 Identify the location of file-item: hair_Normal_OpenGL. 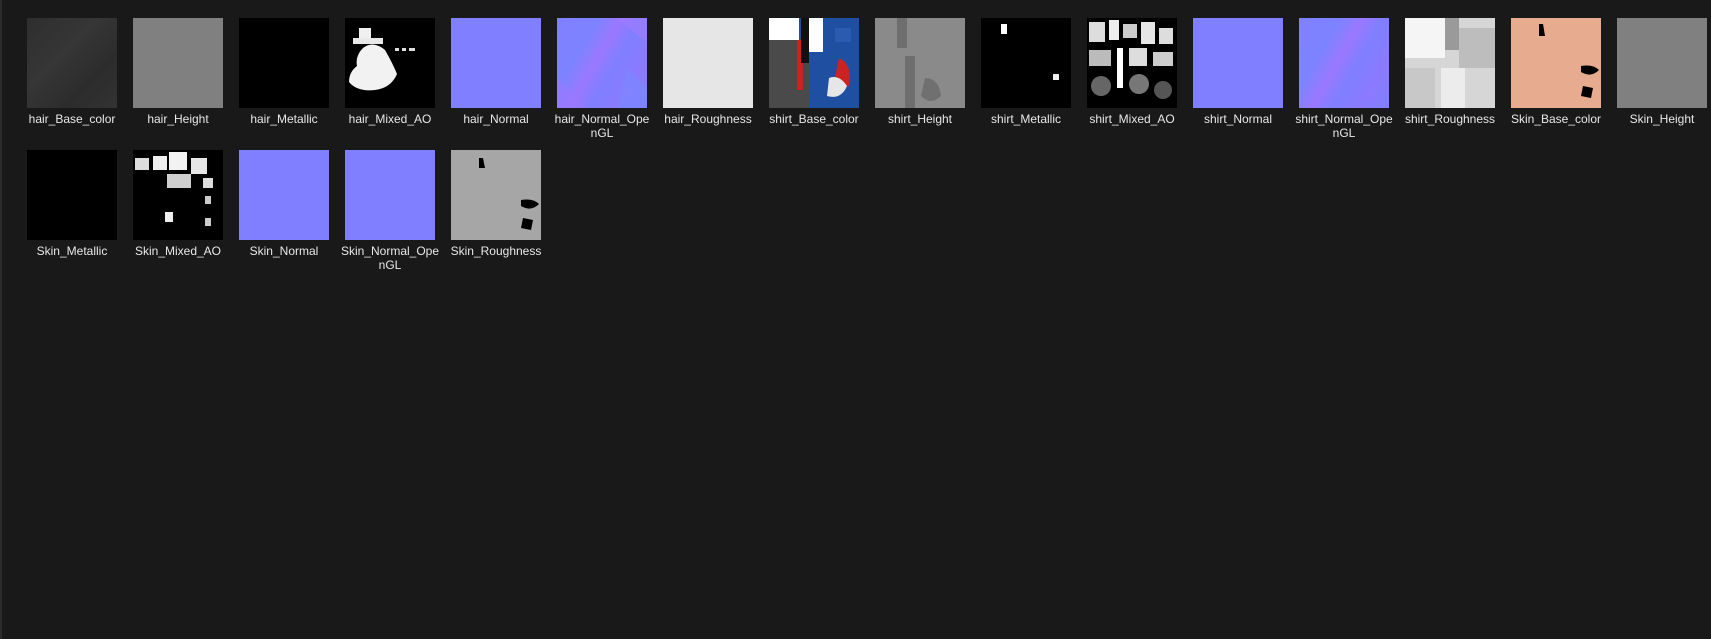
(602, 82).